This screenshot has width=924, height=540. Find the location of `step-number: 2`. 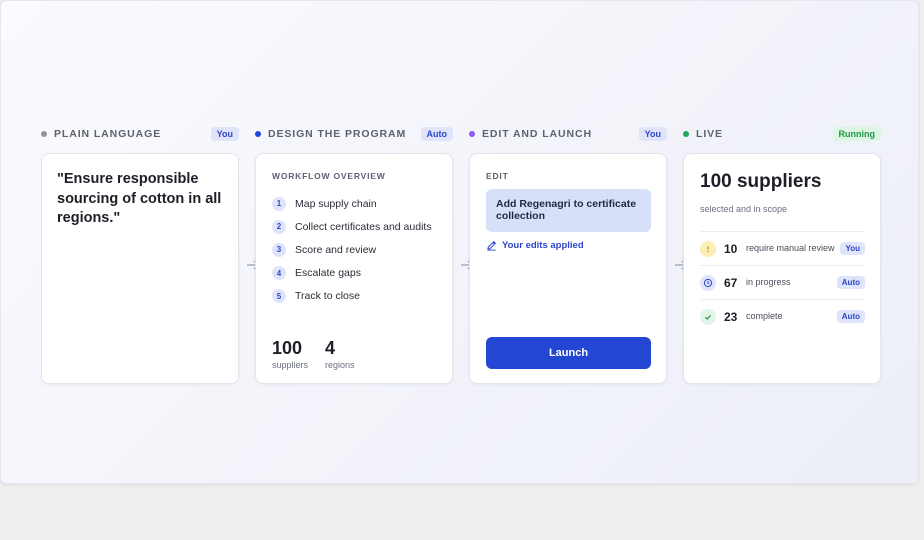

step-number: 2 is located at coordinates (279, 226).